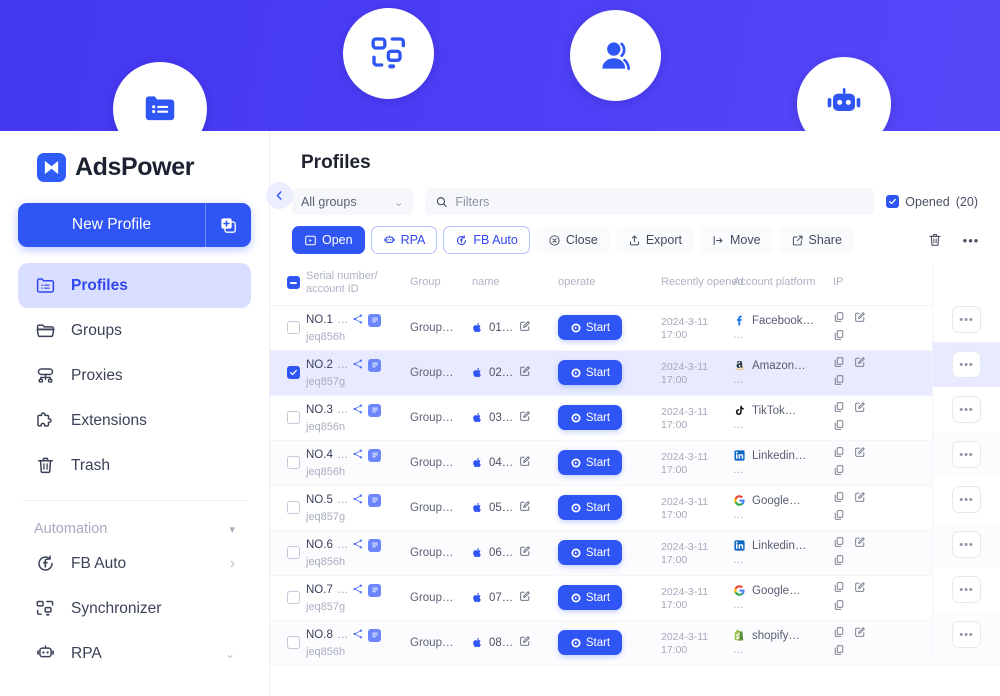 The height and width of the screenshot is (696, 1000). I want to click on close-button: Close, so click(572, 240).